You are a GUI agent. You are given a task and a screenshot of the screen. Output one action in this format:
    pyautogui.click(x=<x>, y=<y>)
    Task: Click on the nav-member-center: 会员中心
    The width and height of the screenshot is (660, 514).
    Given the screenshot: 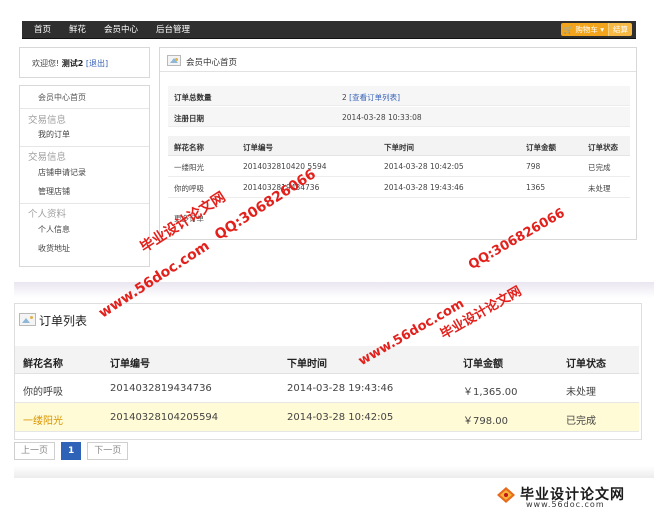 What is the action you would take?
    pyautogui.click(x=121, y=30)
    